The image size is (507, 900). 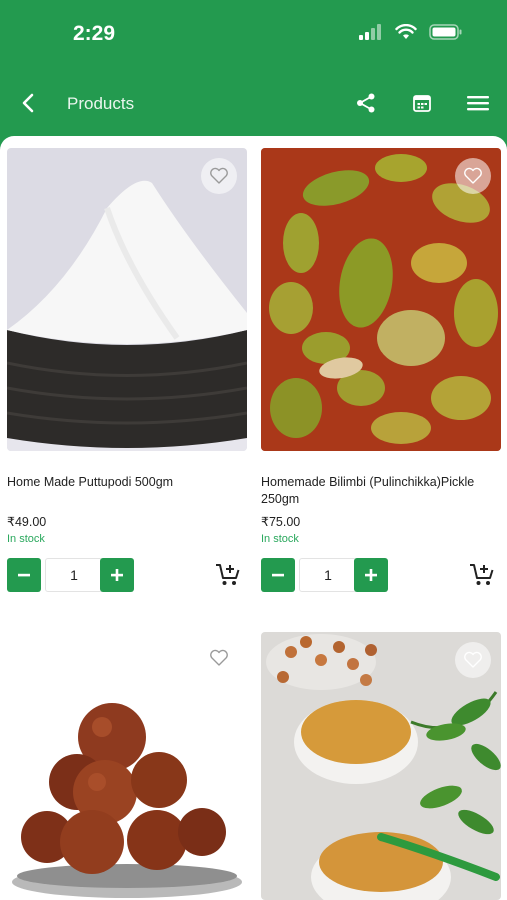 I want to click on menu-icon, so click(x=478, y=103).